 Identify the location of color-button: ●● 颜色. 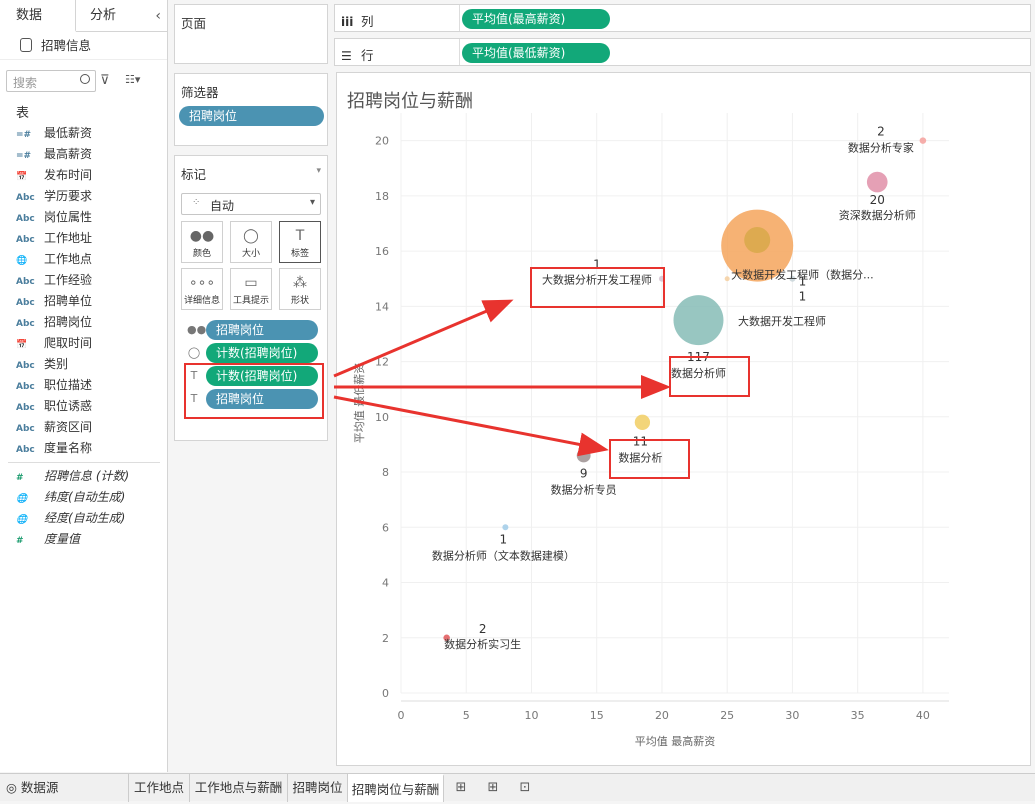
(202, 242).